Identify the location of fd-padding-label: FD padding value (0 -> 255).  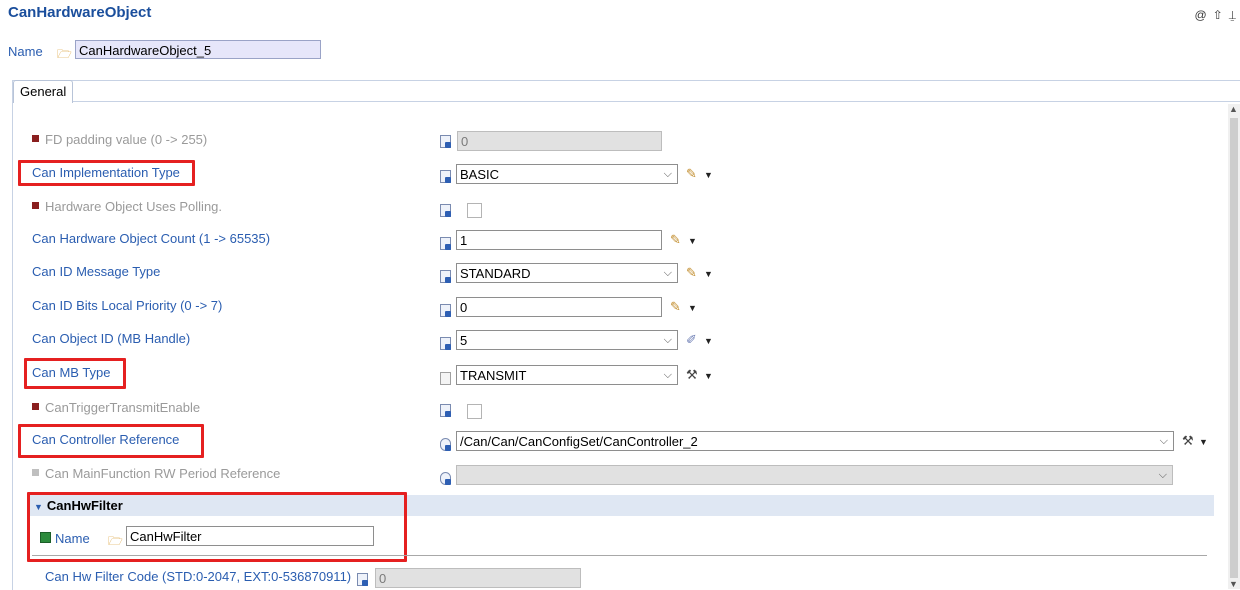
(119, 139).